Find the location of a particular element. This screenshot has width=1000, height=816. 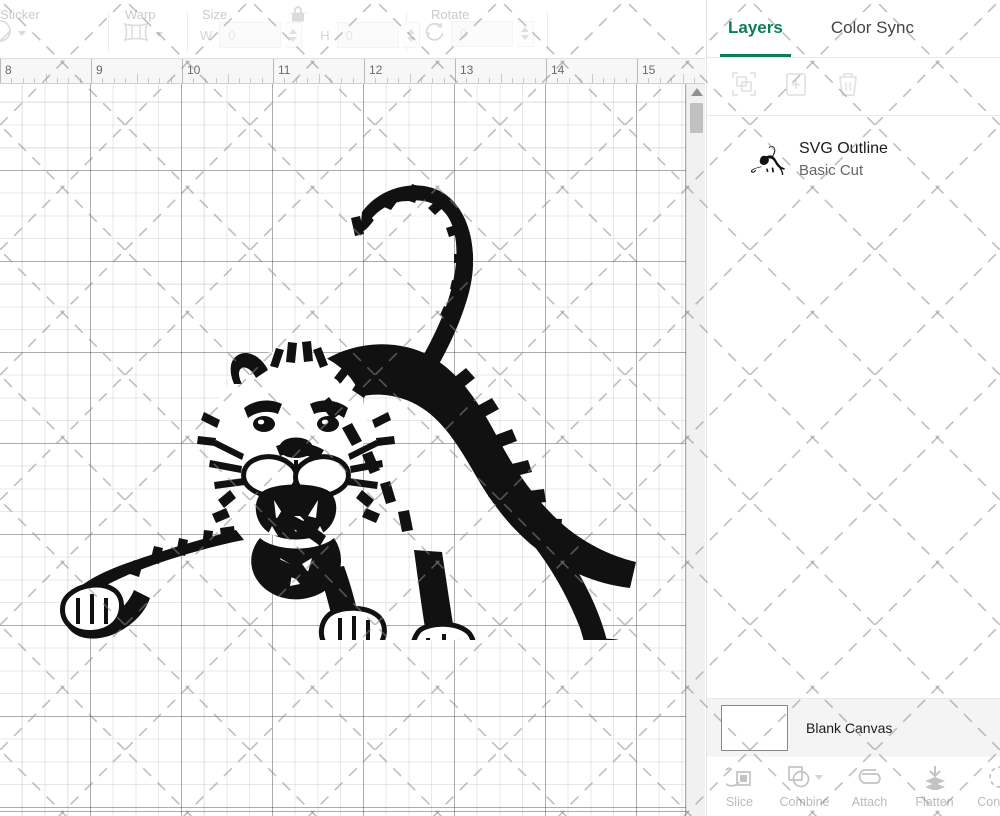

delete-icon is located at coordinates (848, 86).